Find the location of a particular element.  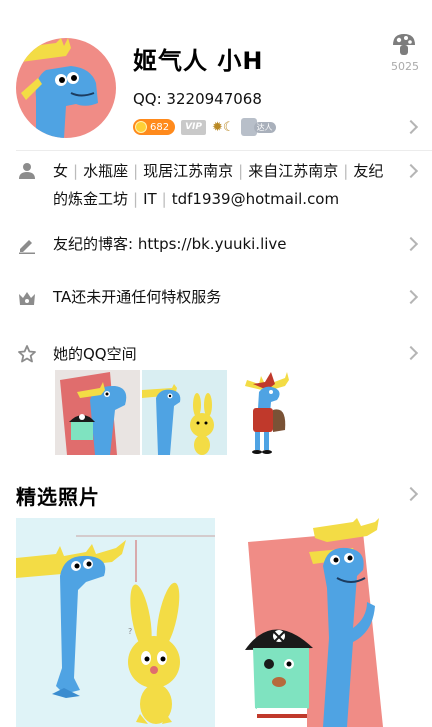

featured-photos-title: 精选照片 is located at coordinates (58, 497).